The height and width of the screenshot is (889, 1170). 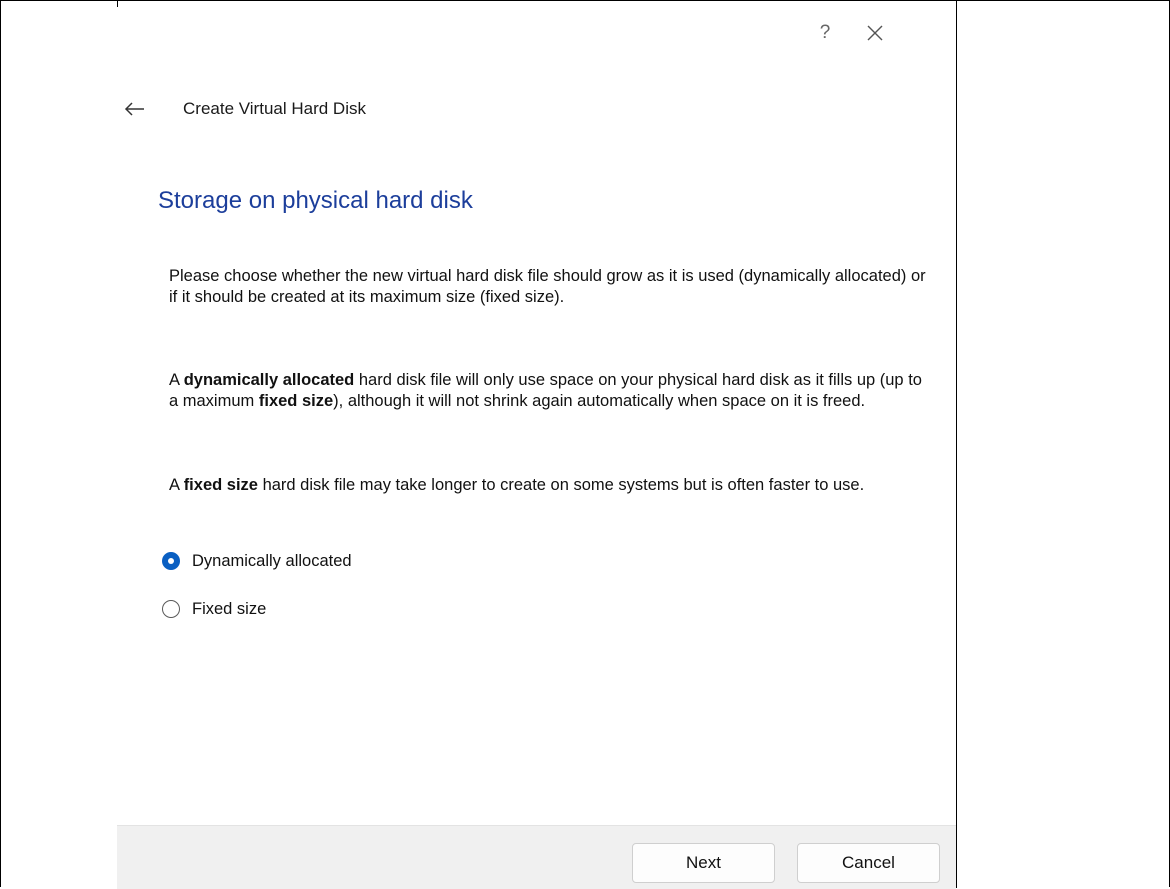 I want to click on radio-fixed-size: Fixed size, so click(x=214, y=609).